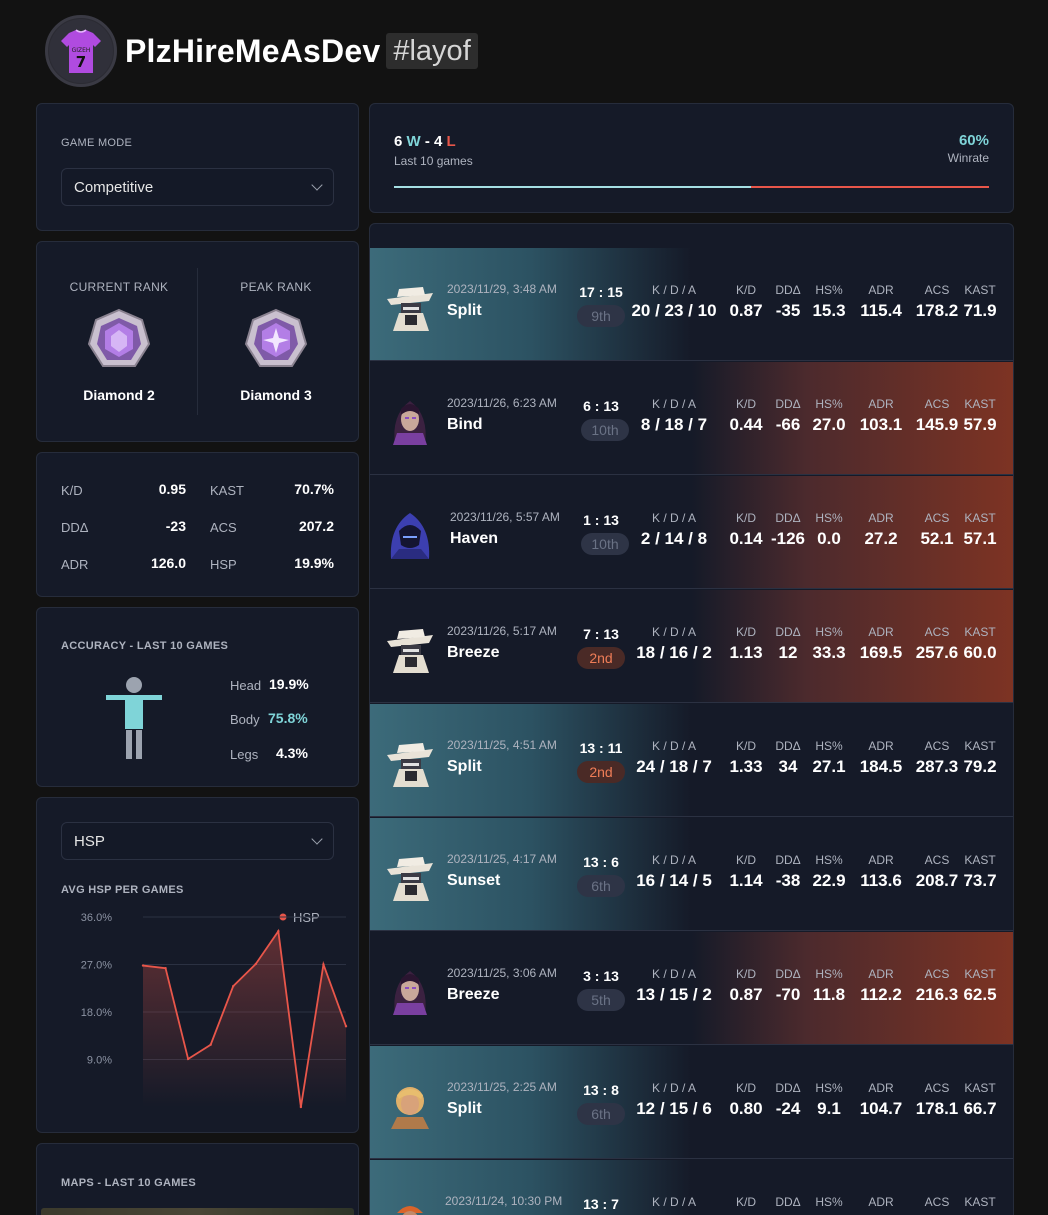 The width and height of the screenshot is (1048, 1215). Describe the element at coordinates (197, 187) in the screenshot. I see `game-mode-select: Competitive` at that location.